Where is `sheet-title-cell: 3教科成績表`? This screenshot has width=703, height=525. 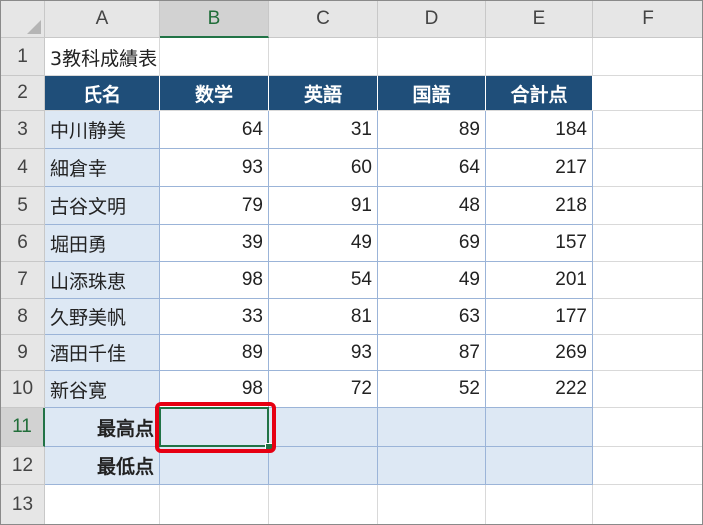 sheet-title-cell: 3教科成績表 is located at coordinates (147, 57).